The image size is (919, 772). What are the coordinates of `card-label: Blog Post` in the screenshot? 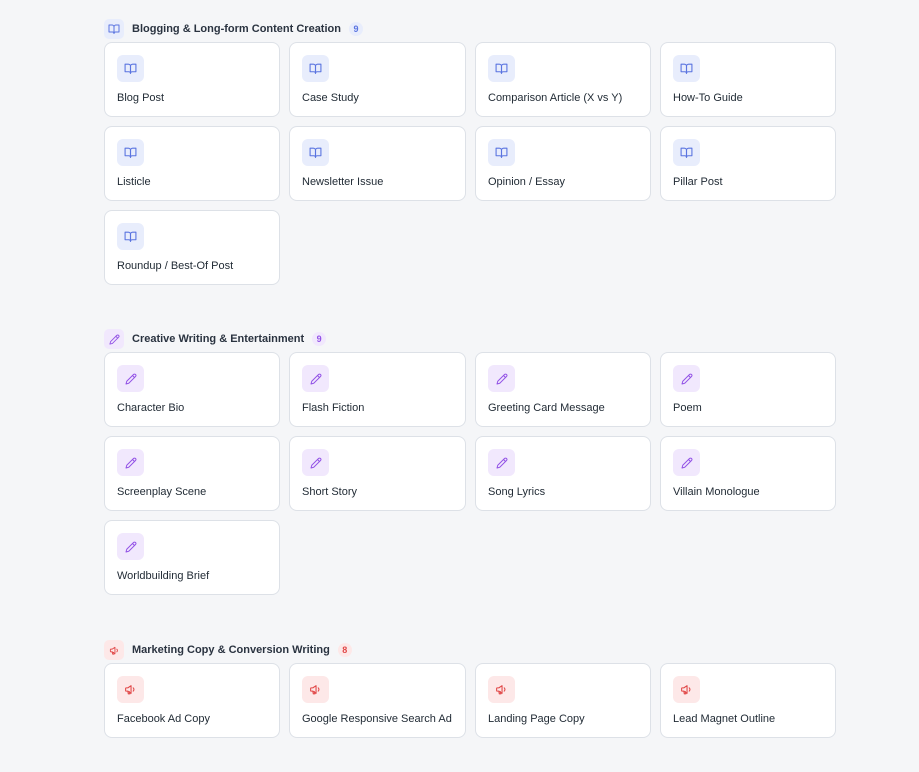 It's located at (141, 98).